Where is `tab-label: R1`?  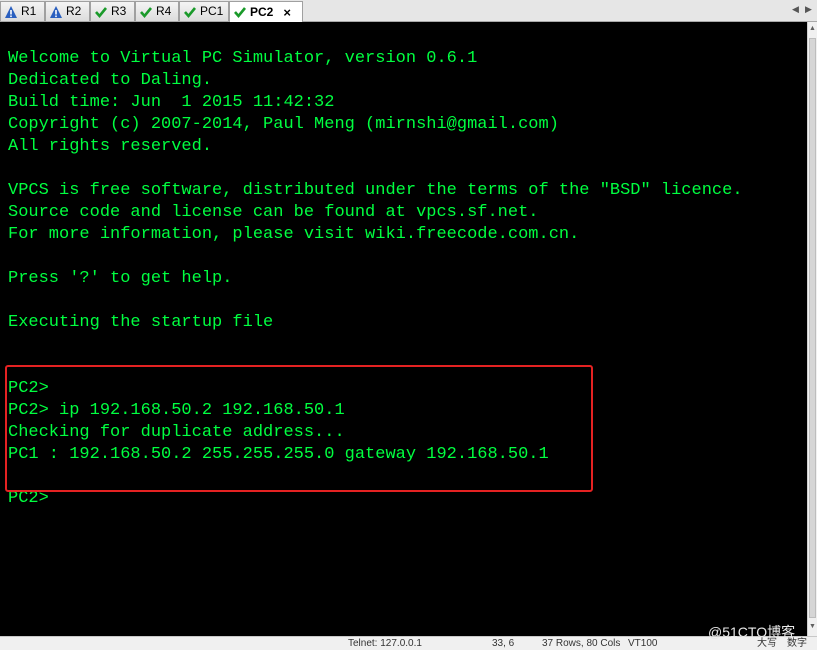
tab-label: R1 is located at coordinates (29, 11).